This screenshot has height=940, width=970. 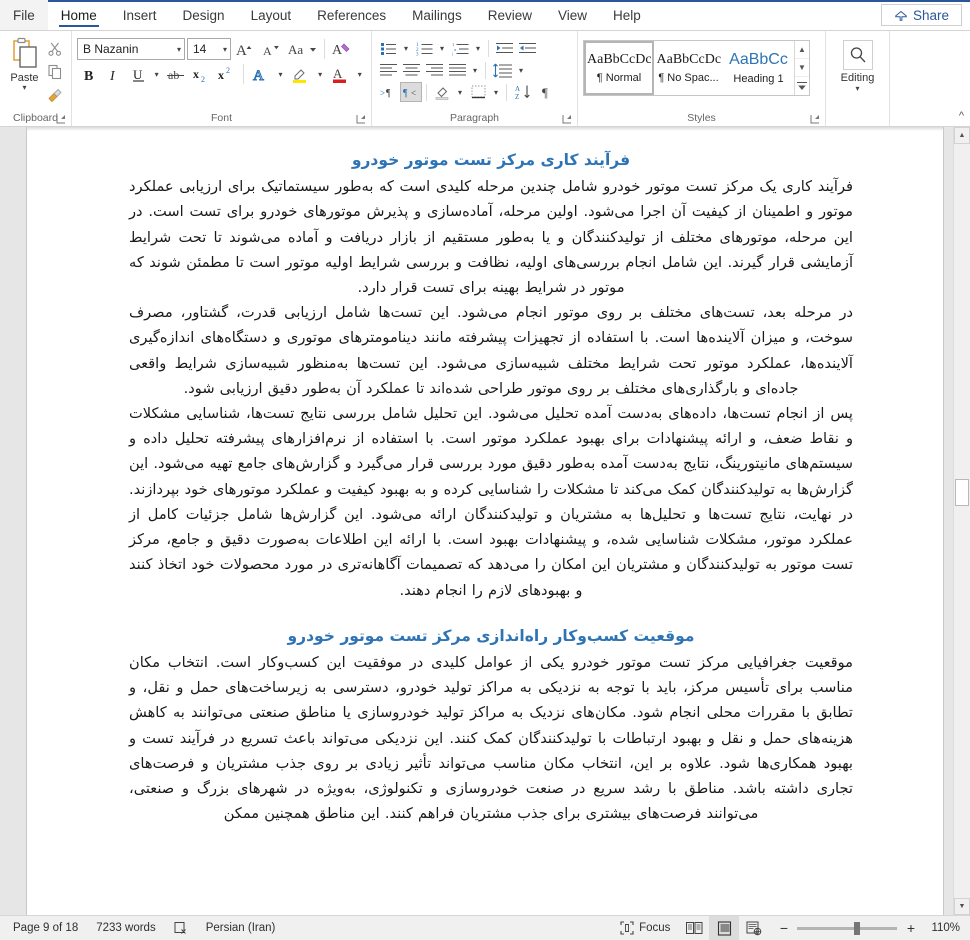 I want to click on align-left-button, so click(x=388, y=70).